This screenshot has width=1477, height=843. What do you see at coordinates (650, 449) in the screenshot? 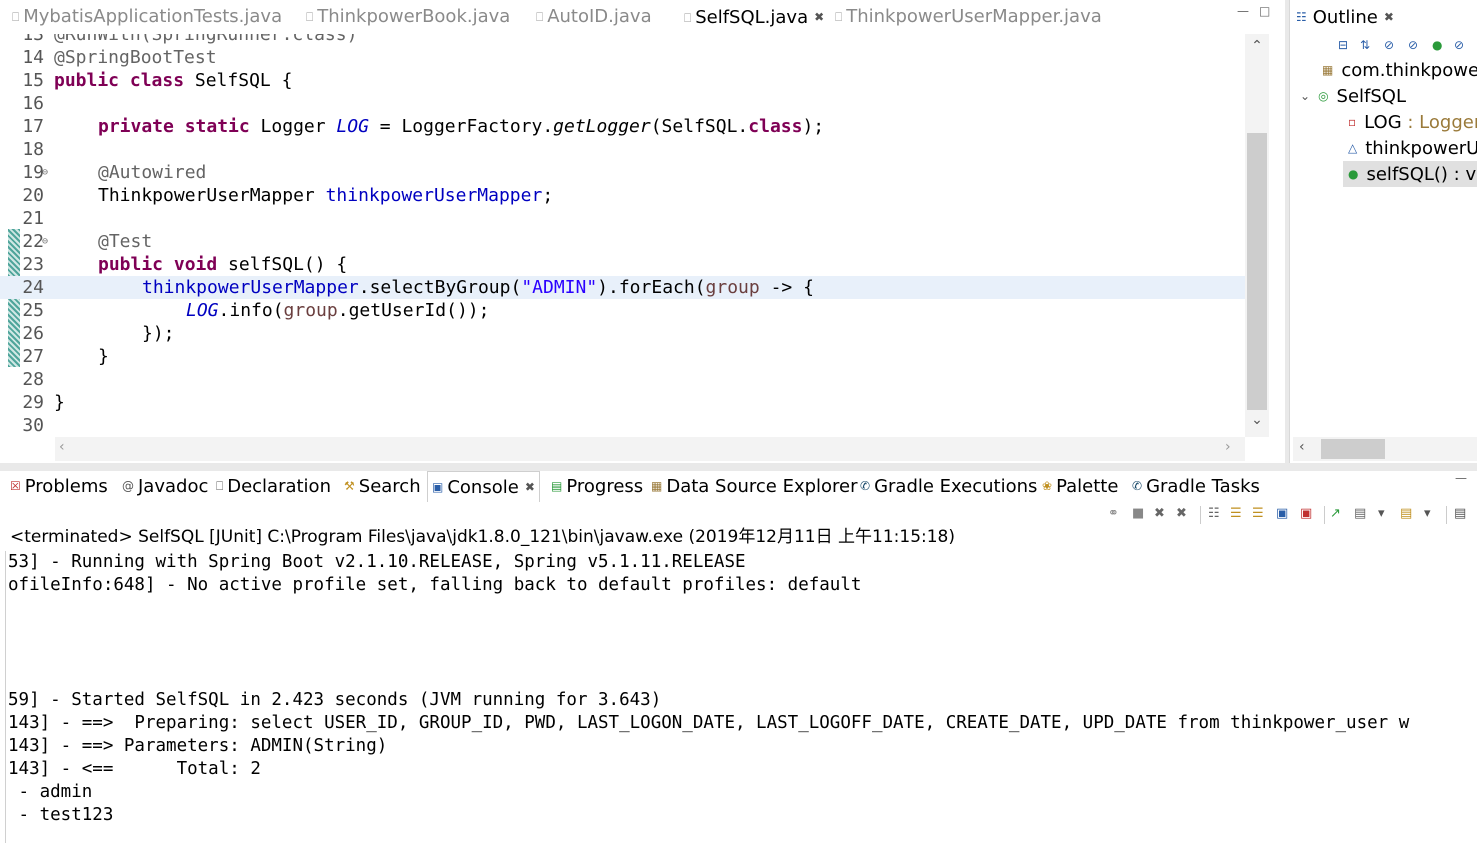
I see `editor-horizontal-scrollbar: ‹ ›` at bounding box center [650, 449].